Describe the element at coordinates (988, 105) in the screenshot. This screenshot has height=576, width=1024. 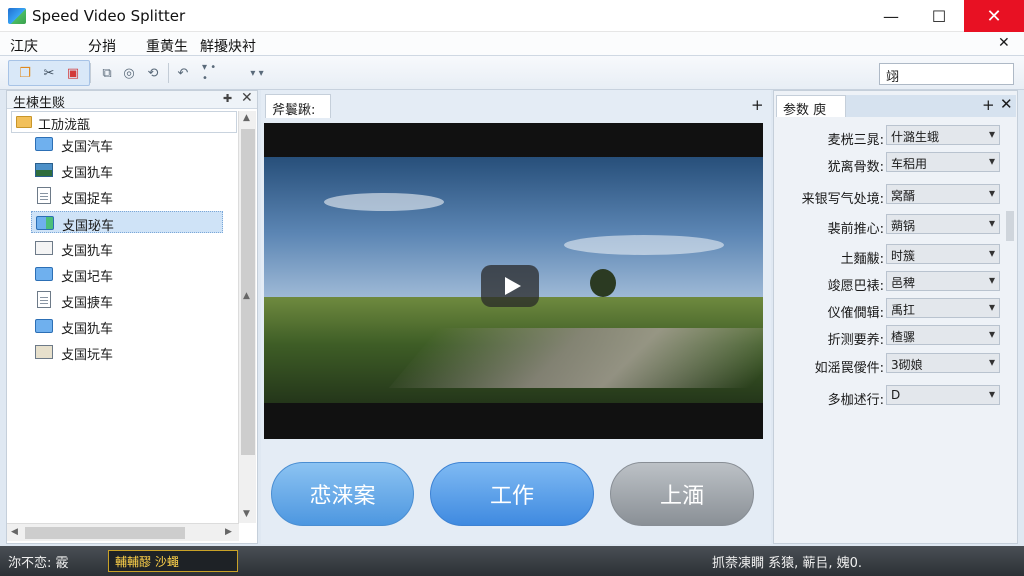
I see `add-panel-icon: +` at that location.